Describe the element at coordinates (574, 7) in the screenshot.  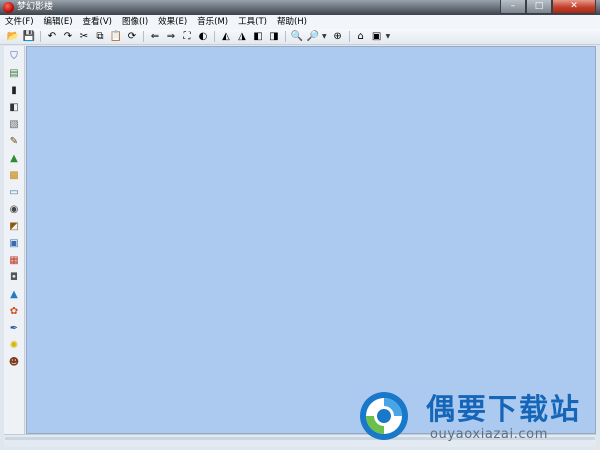
I see `close-button: ✕` at that location.